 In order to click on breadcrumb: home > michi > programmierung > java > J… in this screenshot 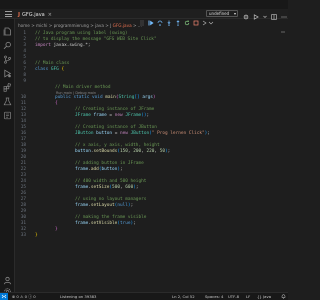, I will do `click(80, 26)`.